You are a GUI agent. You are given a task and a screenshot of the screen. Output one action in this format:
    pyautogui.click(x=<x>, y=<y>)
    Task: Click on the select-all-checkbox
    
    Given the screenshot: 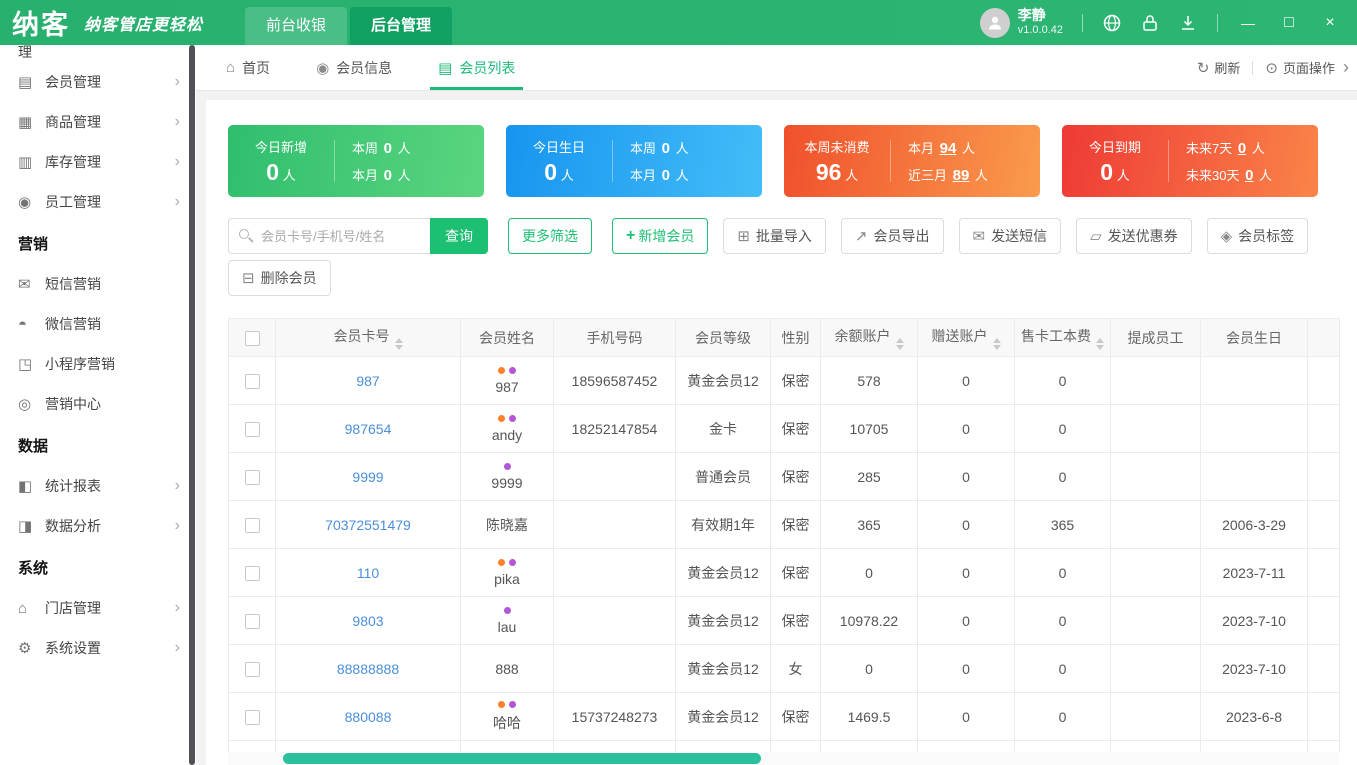 What is the action you would take?
    pyautogui.click(x=252, y=338)
    